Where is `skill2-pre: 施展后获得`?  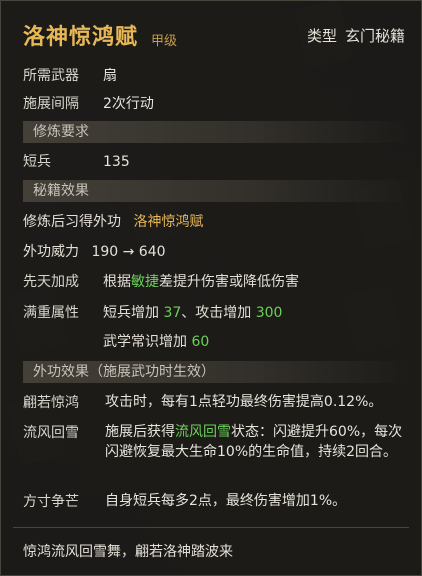 skill2-pre: 施展后获得 is located at coordinates (140, 432).